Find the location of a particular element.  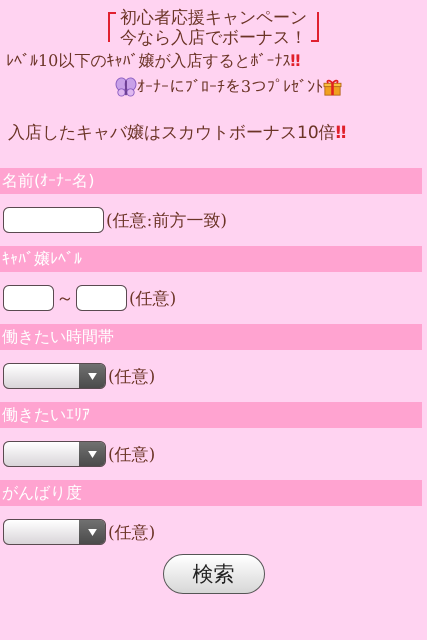

campaign-title: 初心者応援キャンペーン is located at coordinates (213, 18).